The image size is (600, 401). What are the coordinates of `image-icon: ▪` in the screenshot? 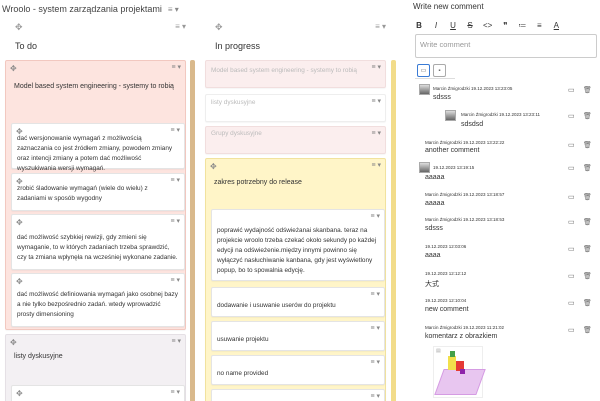 It's located at (439, 70).